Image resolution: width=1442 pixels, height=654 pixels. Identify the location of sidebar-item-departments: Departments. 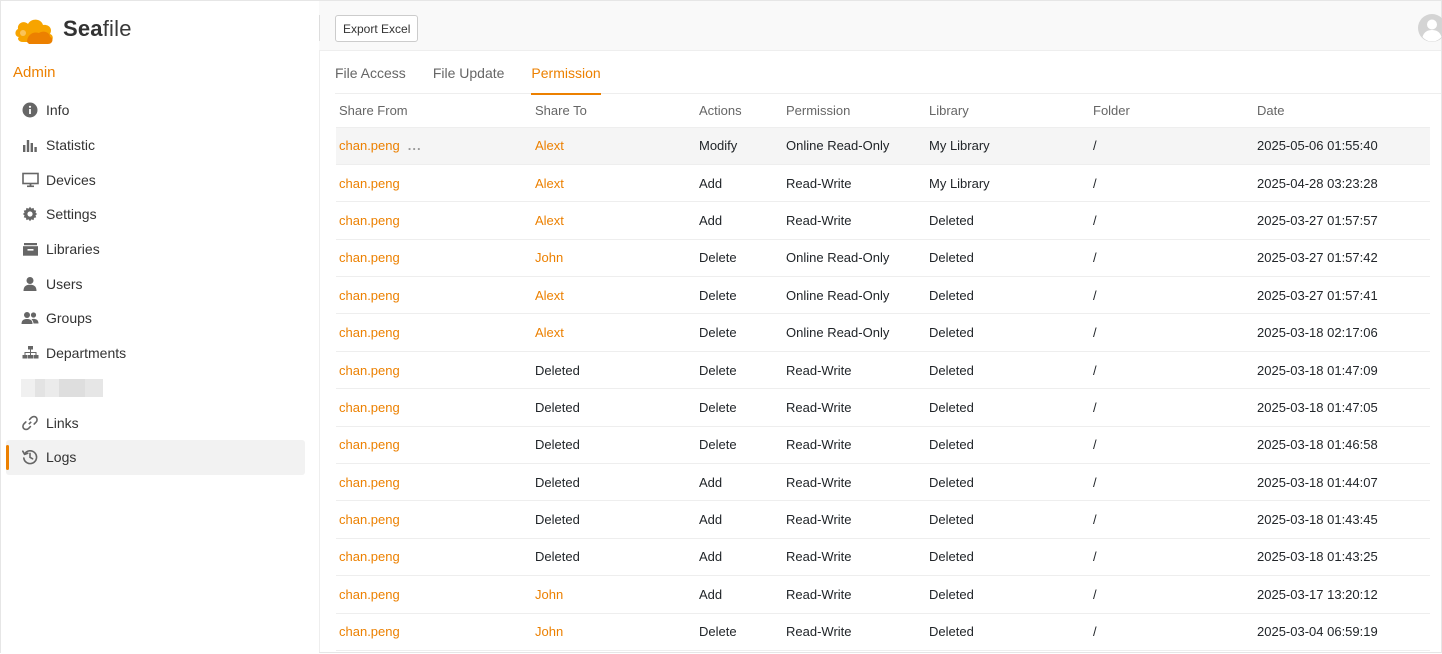
(155, 353).